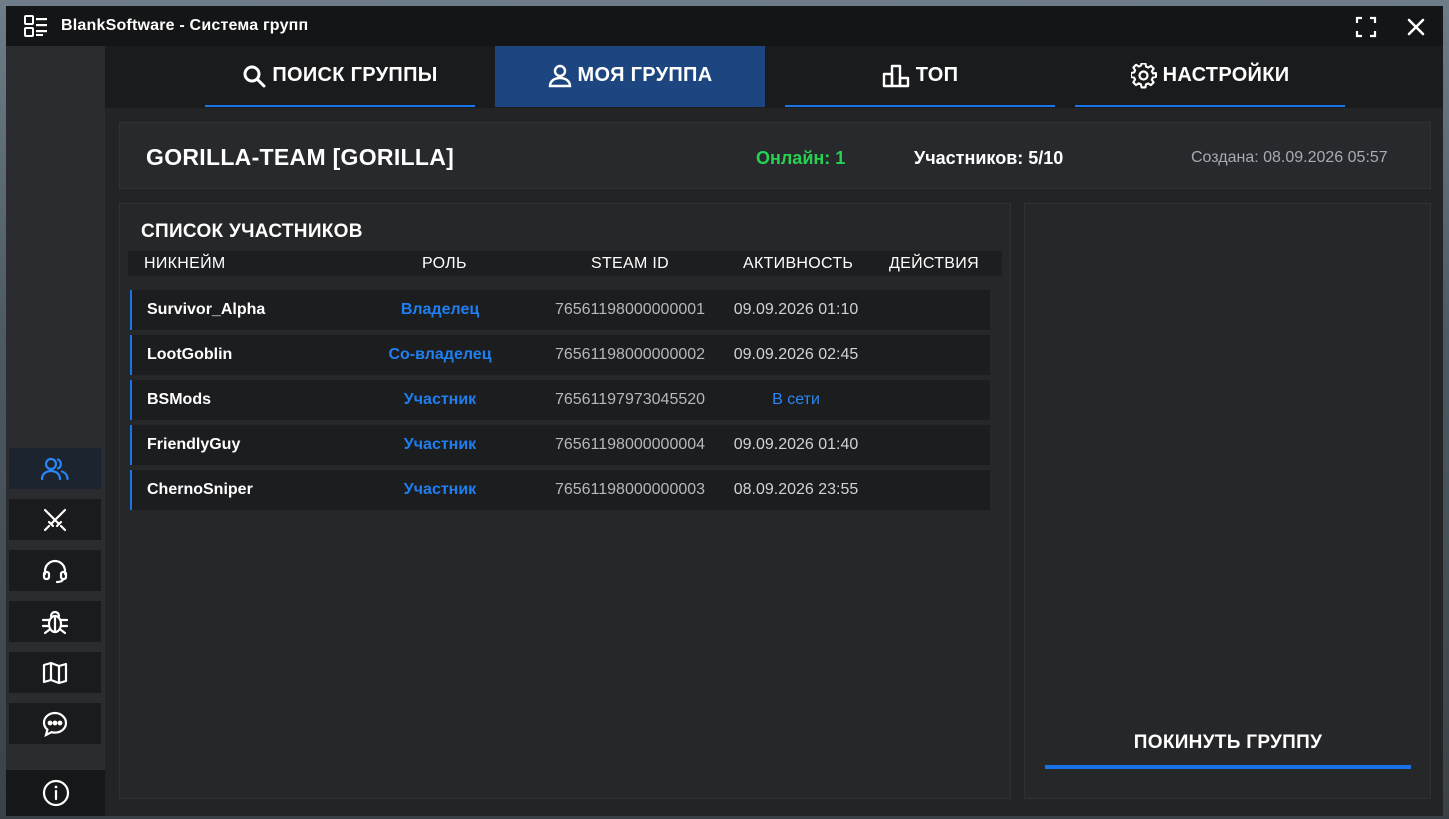 Image resolution: width=1449 pixels, height=819 pixels. Describe the element at coordinates (1289, 157) in the screenshot. I see `created-date: Создана: 08.09.2026 05:57` at that location.